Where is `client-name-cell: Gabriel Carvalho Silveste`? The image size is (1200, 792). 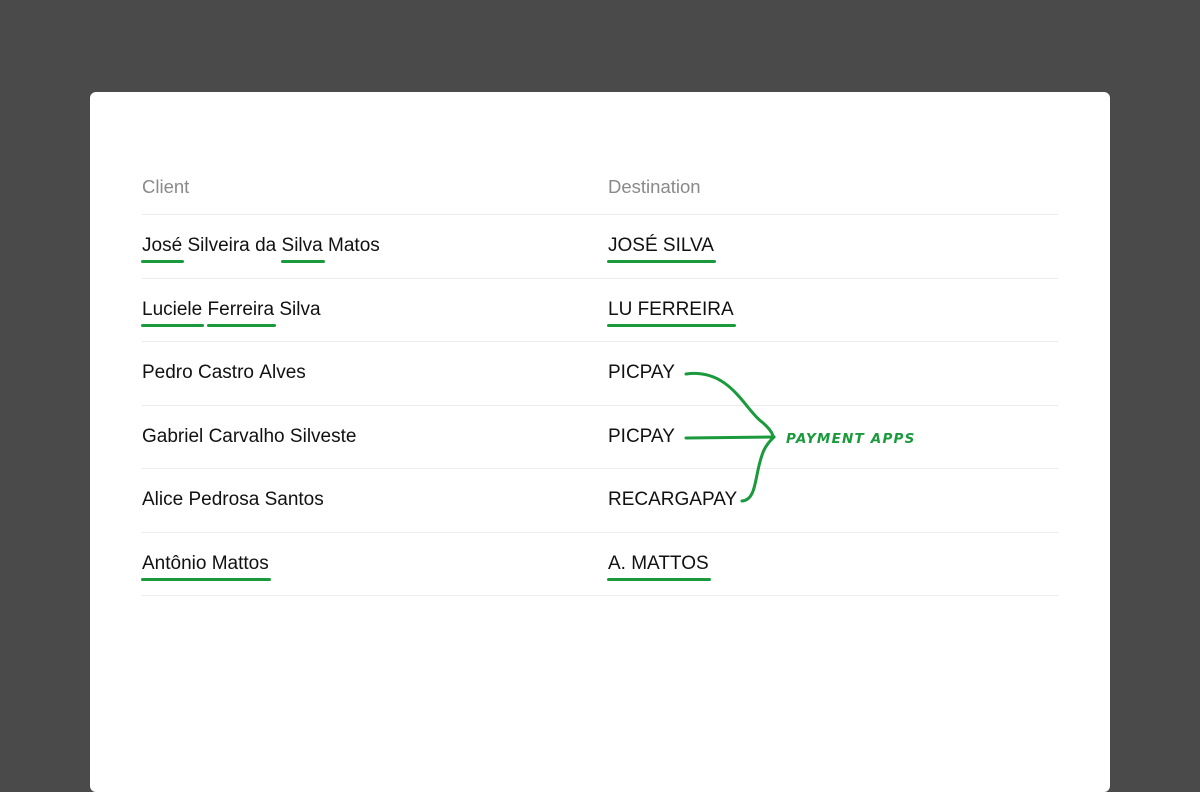 client-name-cell: Gabriel Carvalho Silveste is located at coordinates (249, 437).